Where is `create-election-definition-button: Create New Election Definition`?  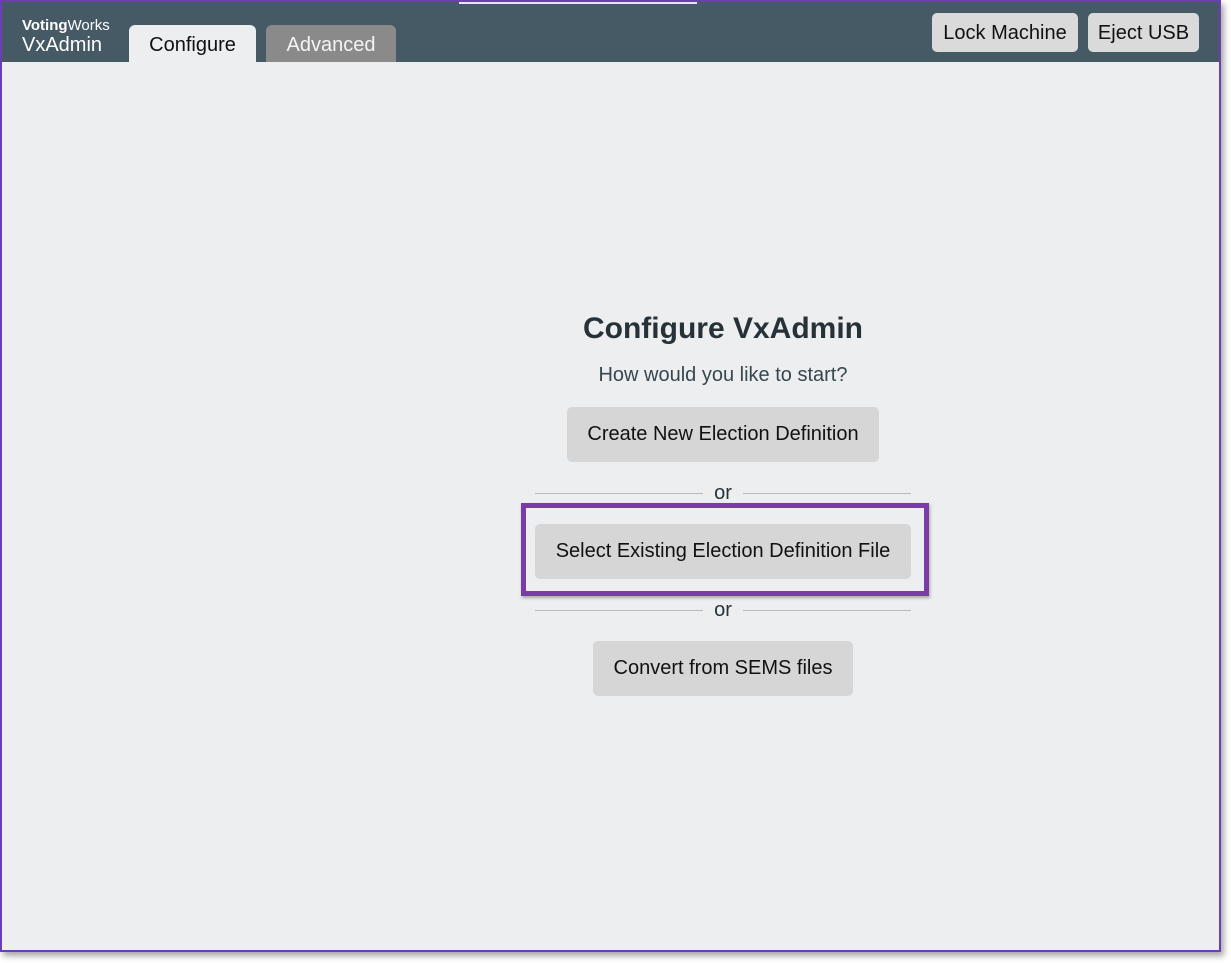 create-election-definition-button: Create New Election Definition is located at coordinates (723, 434).